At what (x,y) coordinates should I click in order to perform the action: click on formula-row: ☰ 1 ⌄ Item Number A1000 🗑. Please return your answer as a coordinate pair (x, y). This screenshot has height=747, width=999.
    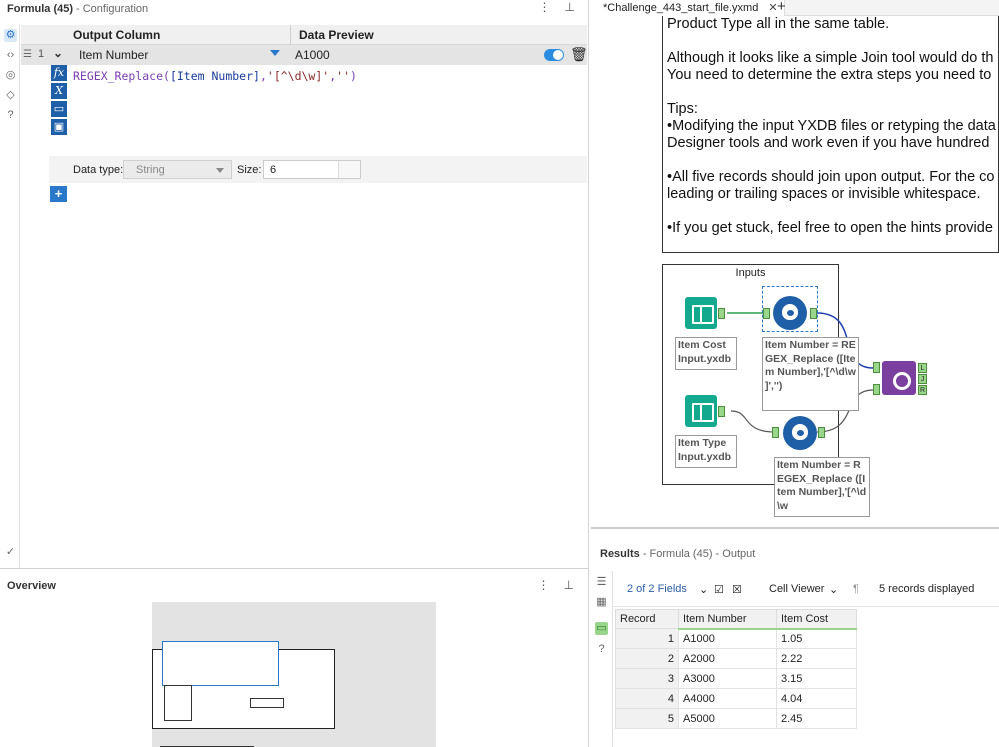
    Looking at the image, I should click on (304, 55).